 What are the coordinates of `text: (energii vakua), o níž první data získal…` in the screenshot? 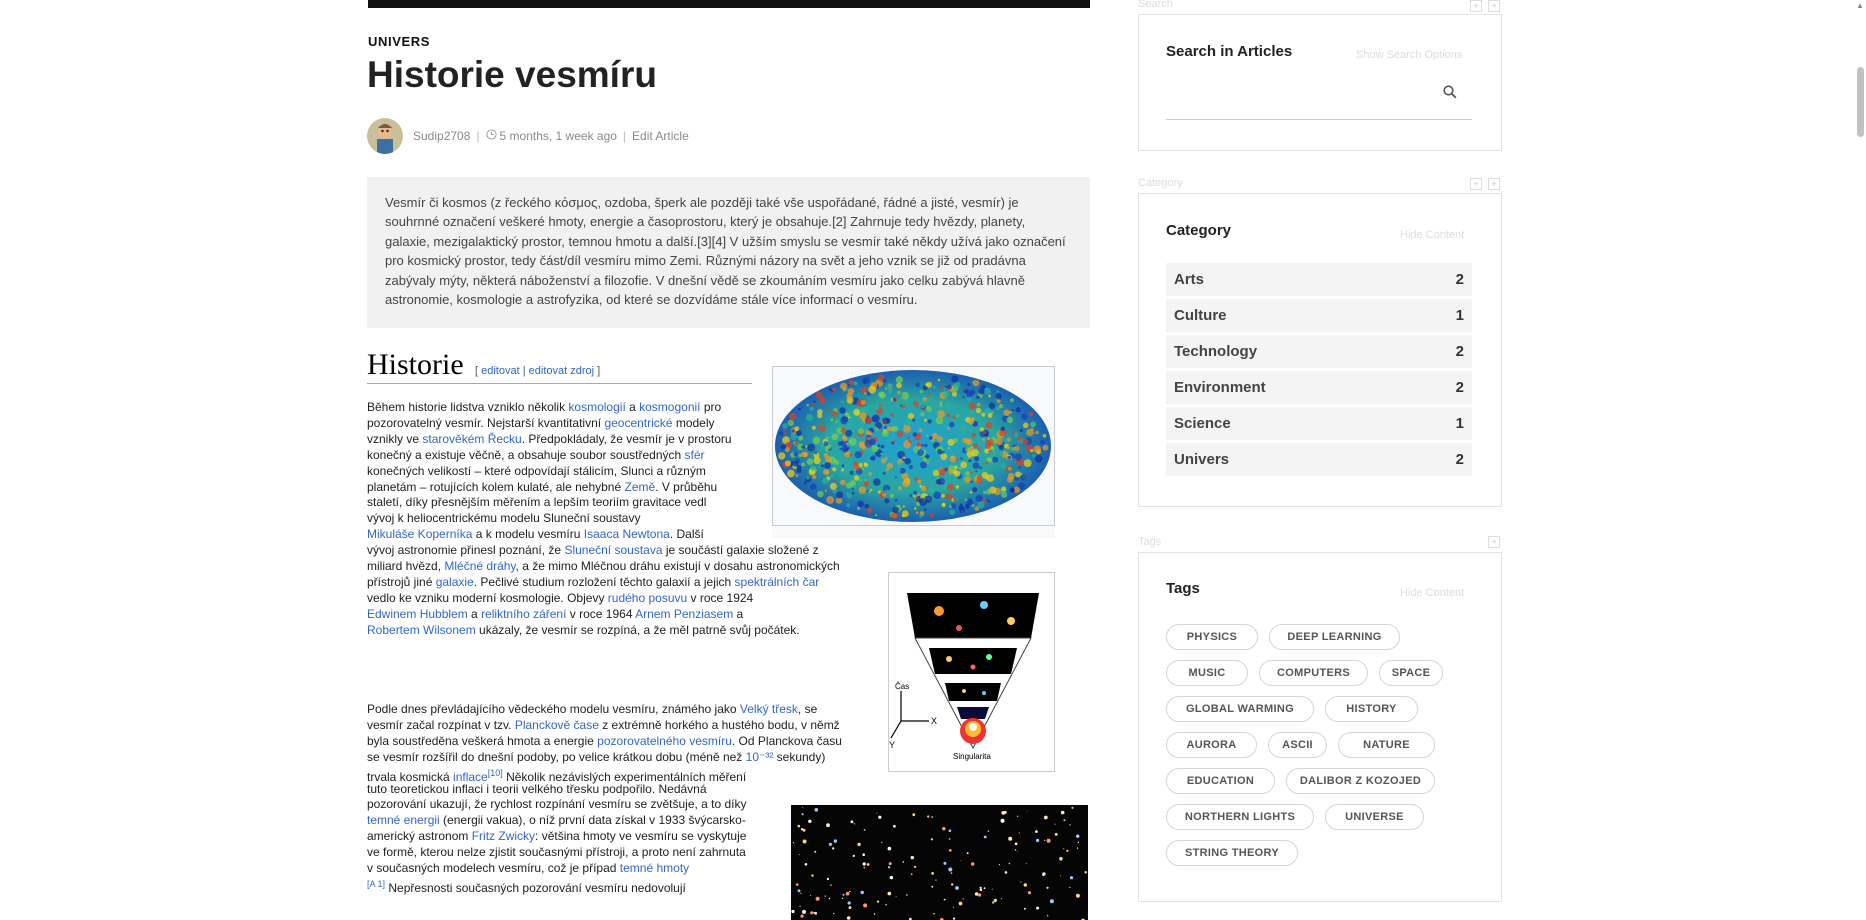 It's located at (592, 820).